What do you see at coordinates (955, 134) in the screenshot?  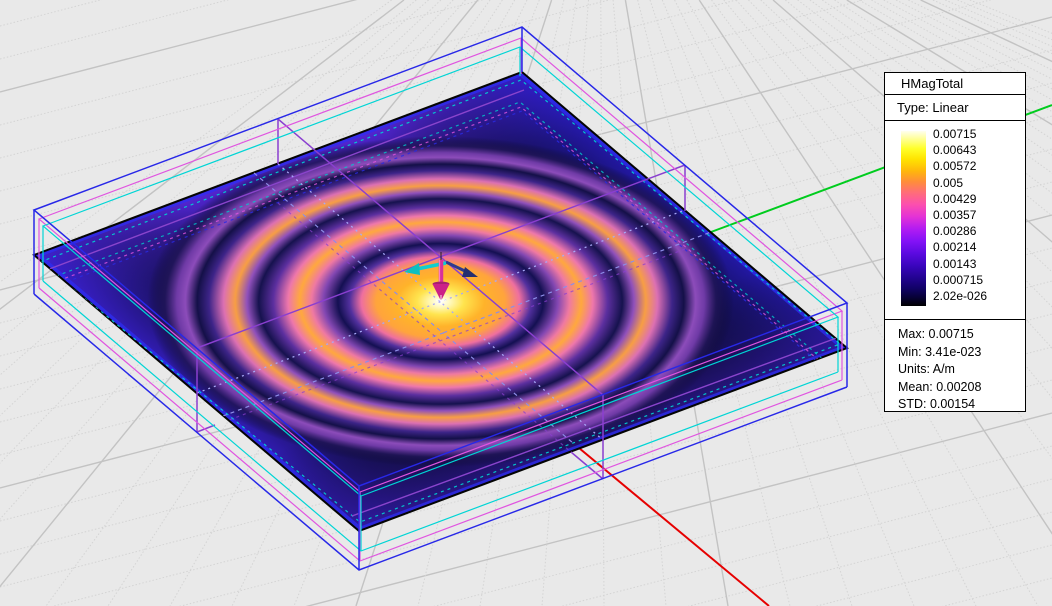 I see `scale-value: 0.00715` at bounding box center [955, 134].